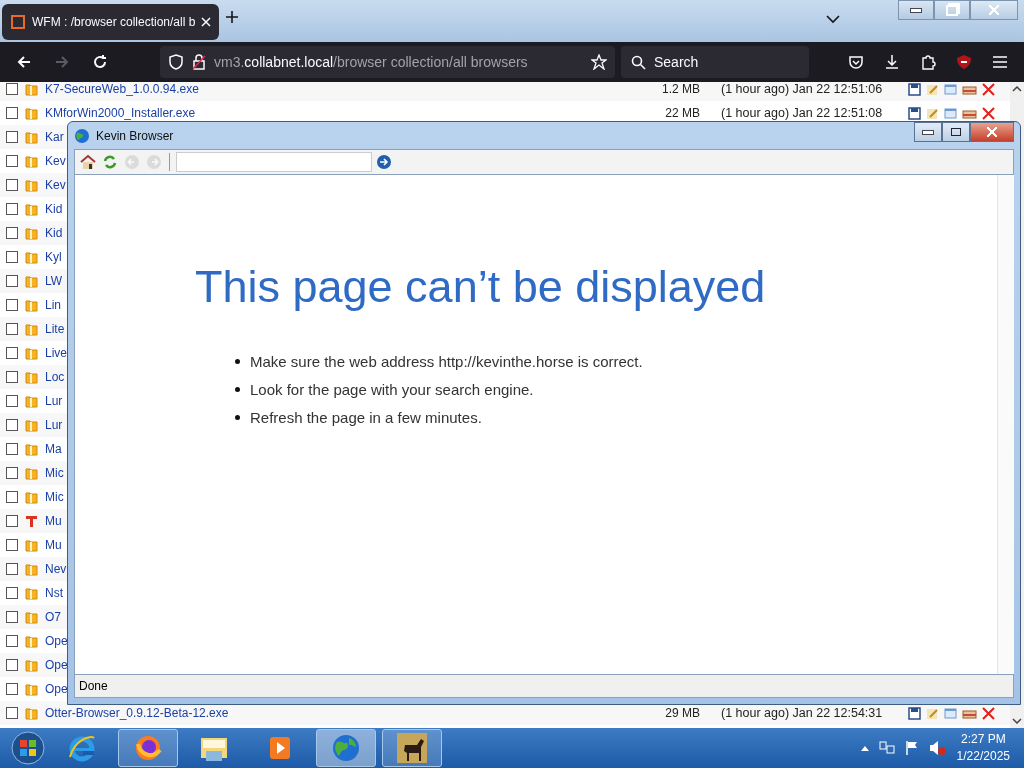  I want to click on lock-icon, so click(199, 62).